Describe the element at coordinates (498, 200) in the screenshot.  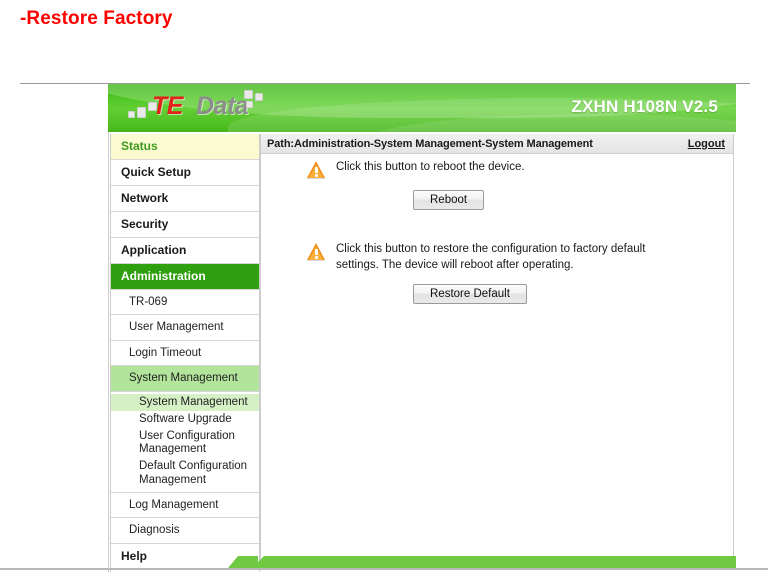
I see `reboot-button-row: Reboot` at that location.